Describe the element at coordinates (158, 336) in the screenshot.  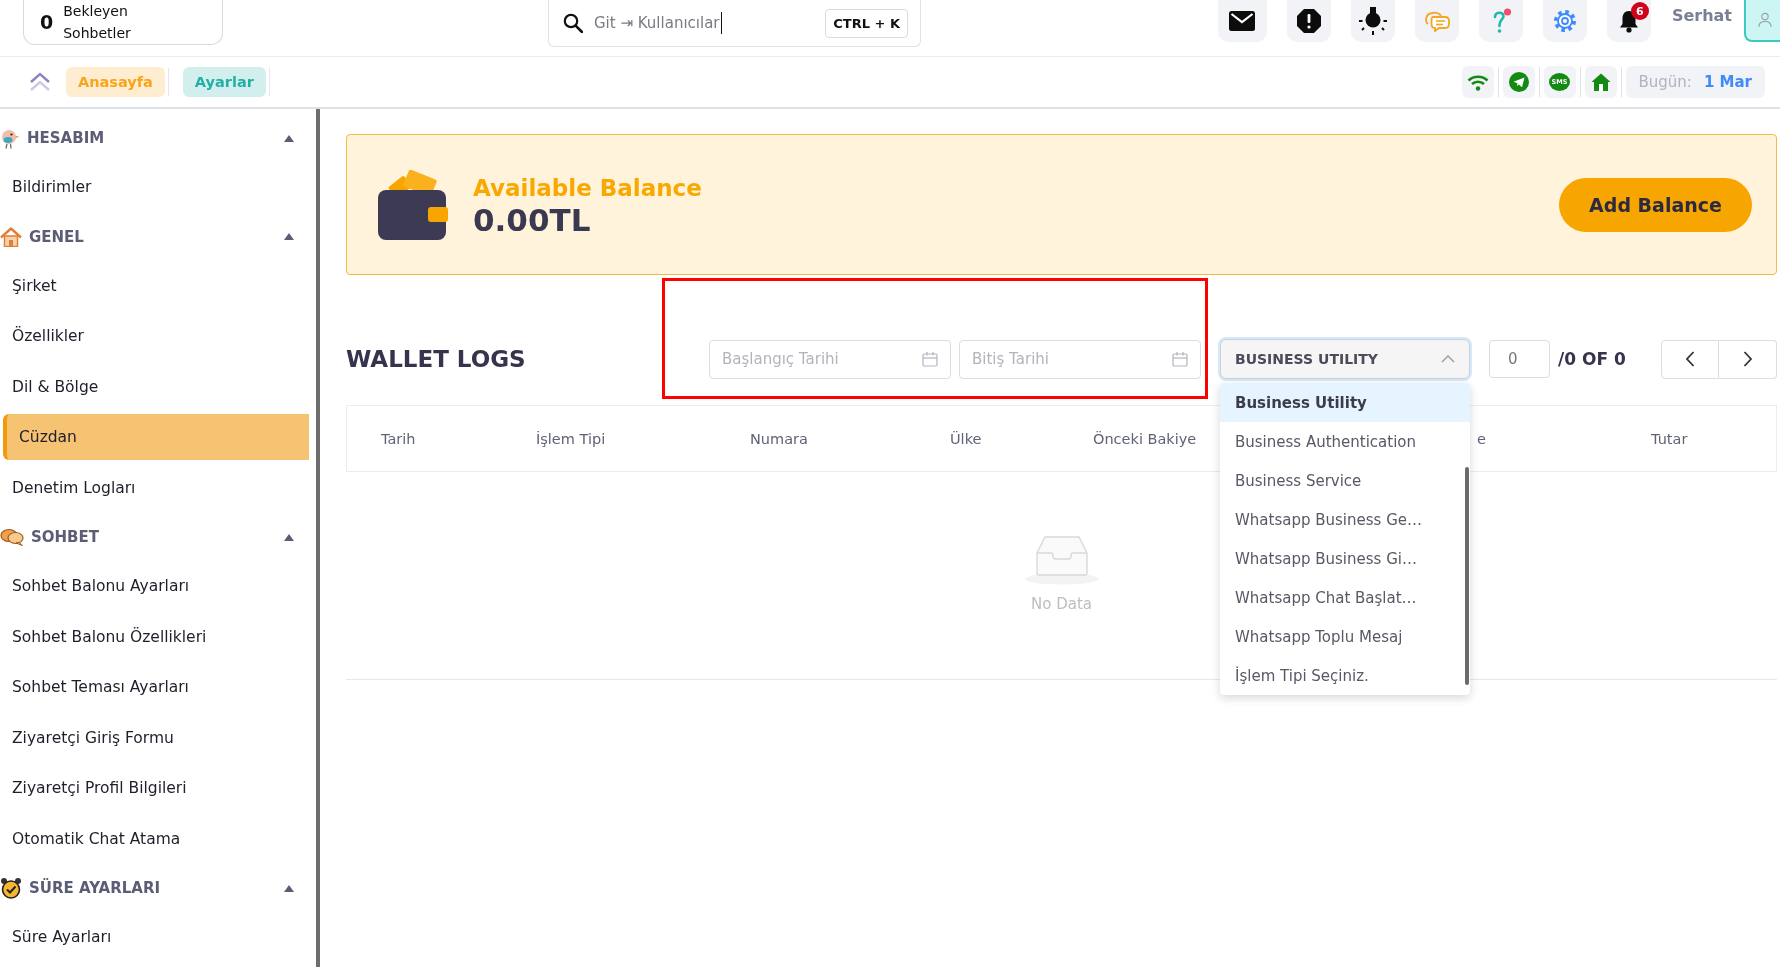
I see `sidebar-item: Özellikler` at that location.